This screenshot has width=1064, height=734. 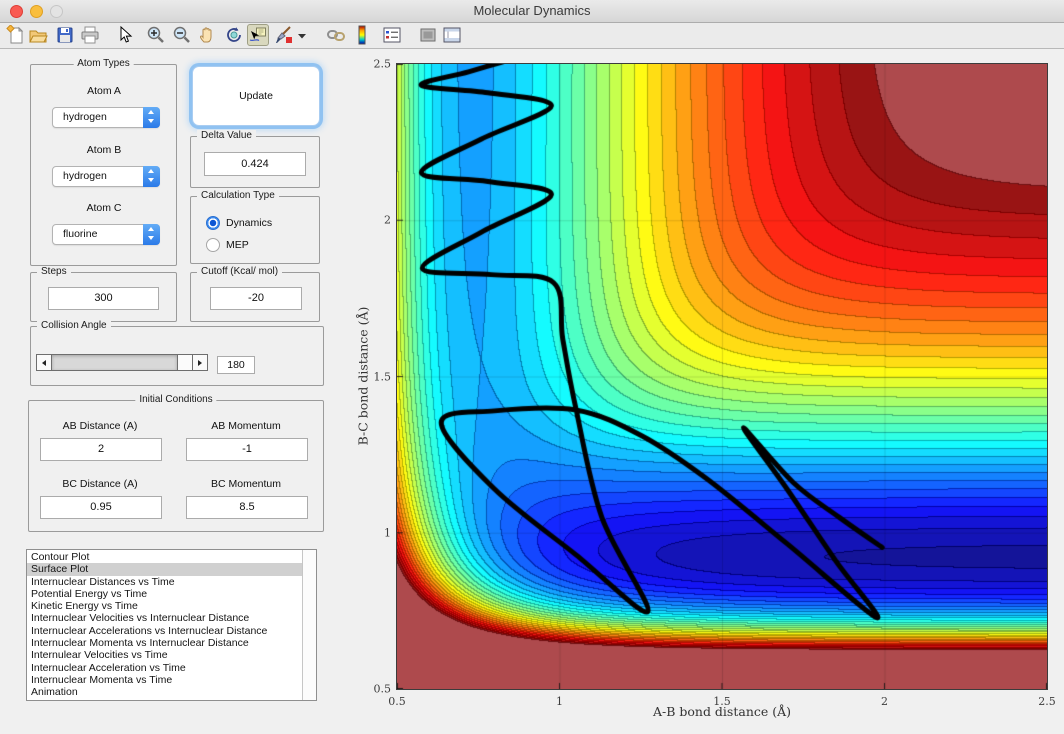 What do you see at coordinates (246, 484) in the screenshot?
I see `bc-momentum-label: BC Momentum` at bounding box center [246, 484].